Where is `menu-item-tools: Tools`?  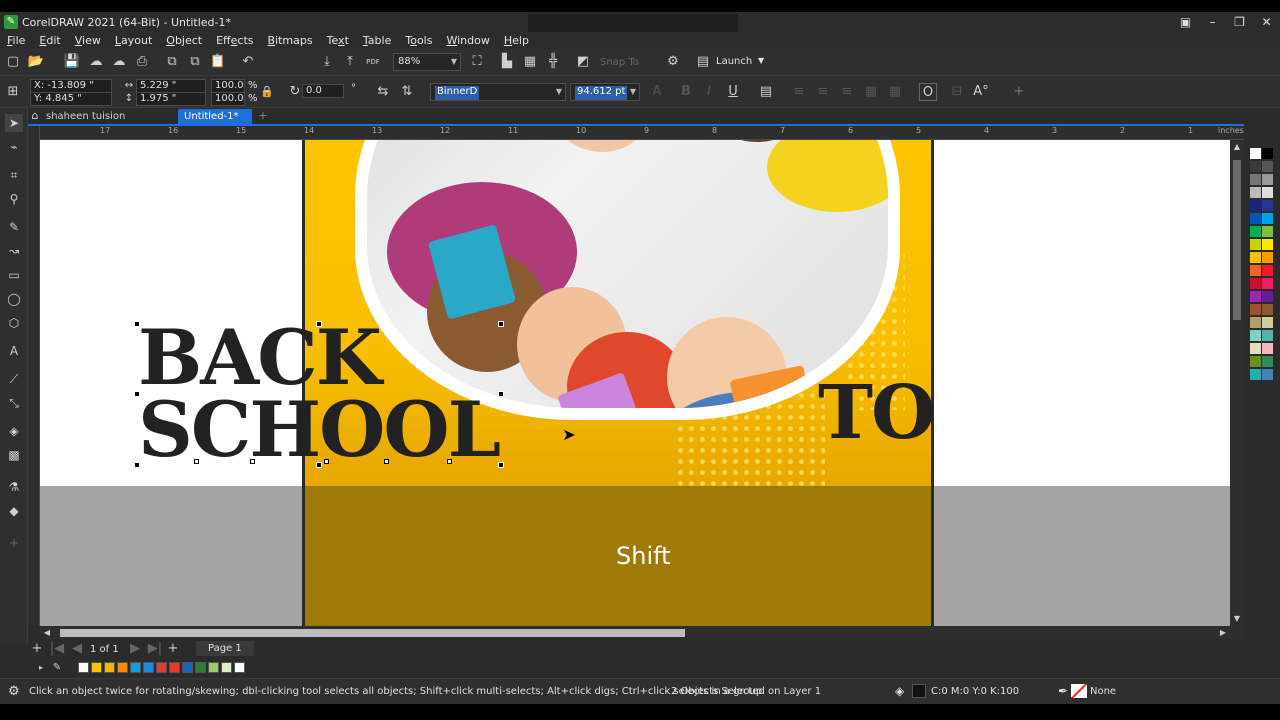 menu-item-tools: Tools is located at coordinates (418, 40).